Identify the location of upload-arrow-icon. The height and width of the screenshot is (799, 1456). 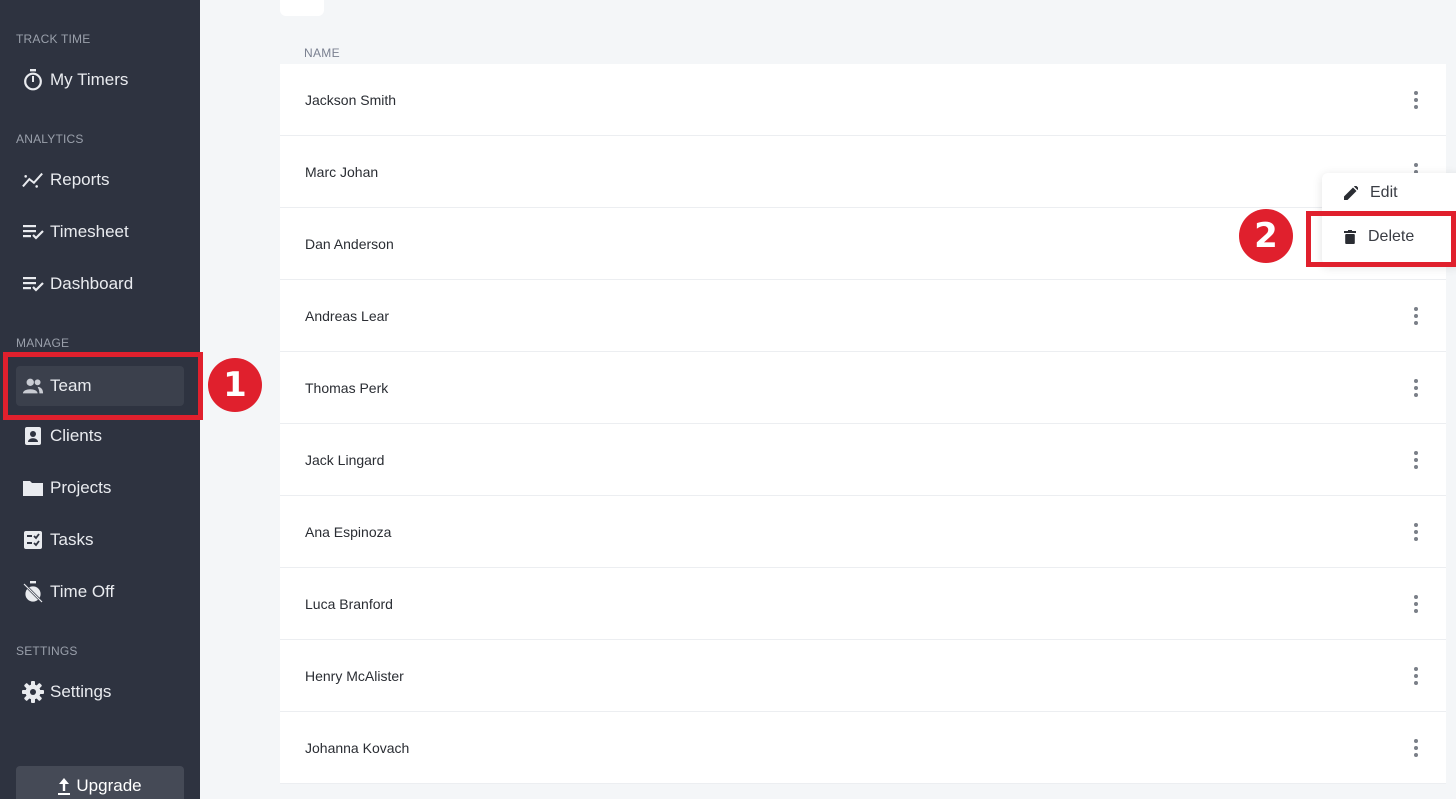
(64, 786).